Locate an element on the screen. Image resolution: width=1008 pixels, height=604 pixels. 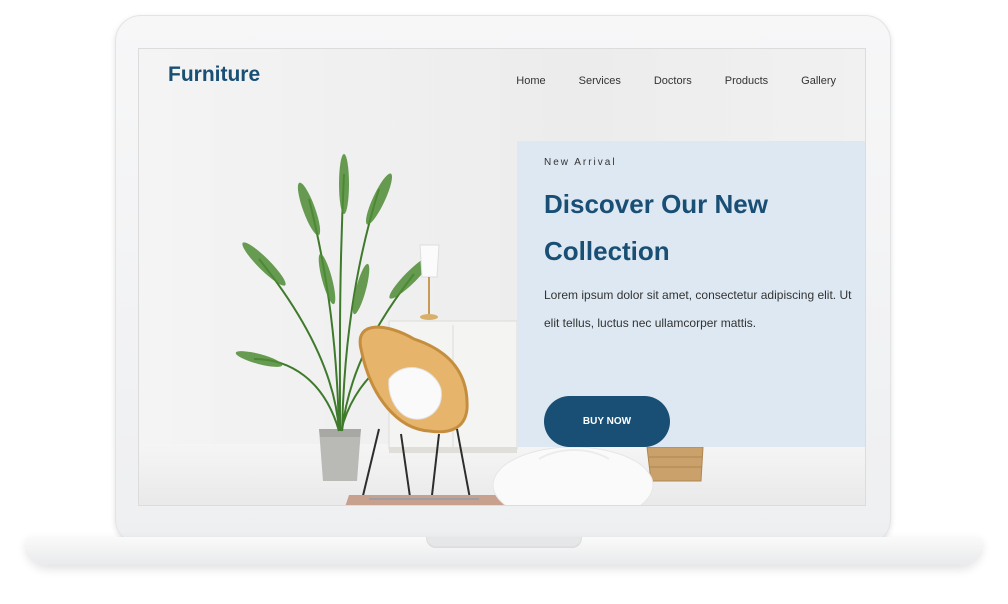
main-nav: Home Services Doctors Products Gallery is located at coordinates (676, 81).